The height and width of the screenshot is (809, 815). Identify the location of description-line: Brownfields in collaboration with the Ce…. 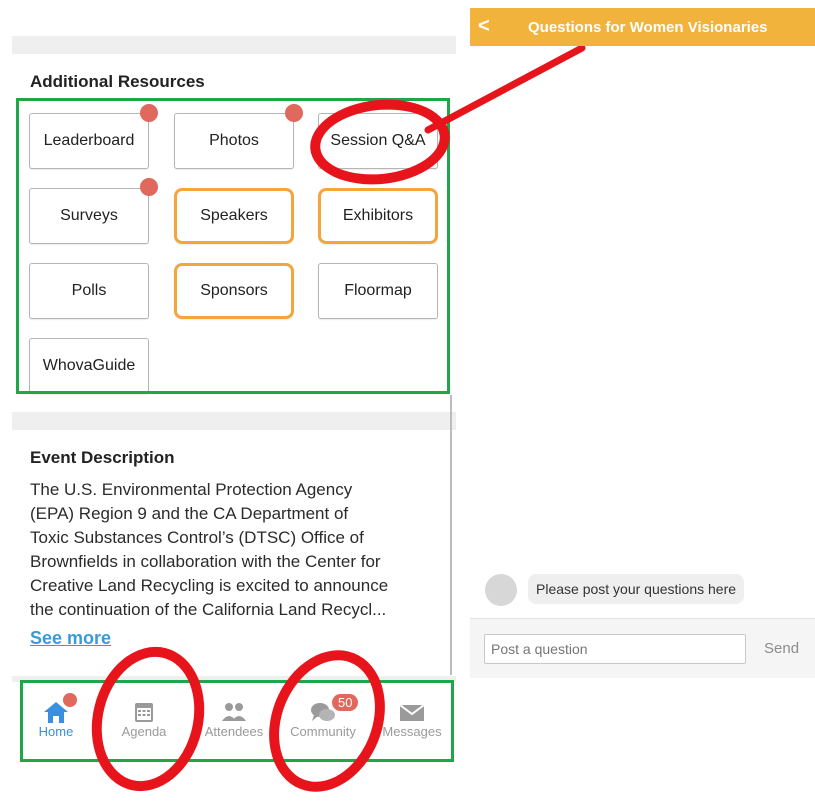
(205, 561).